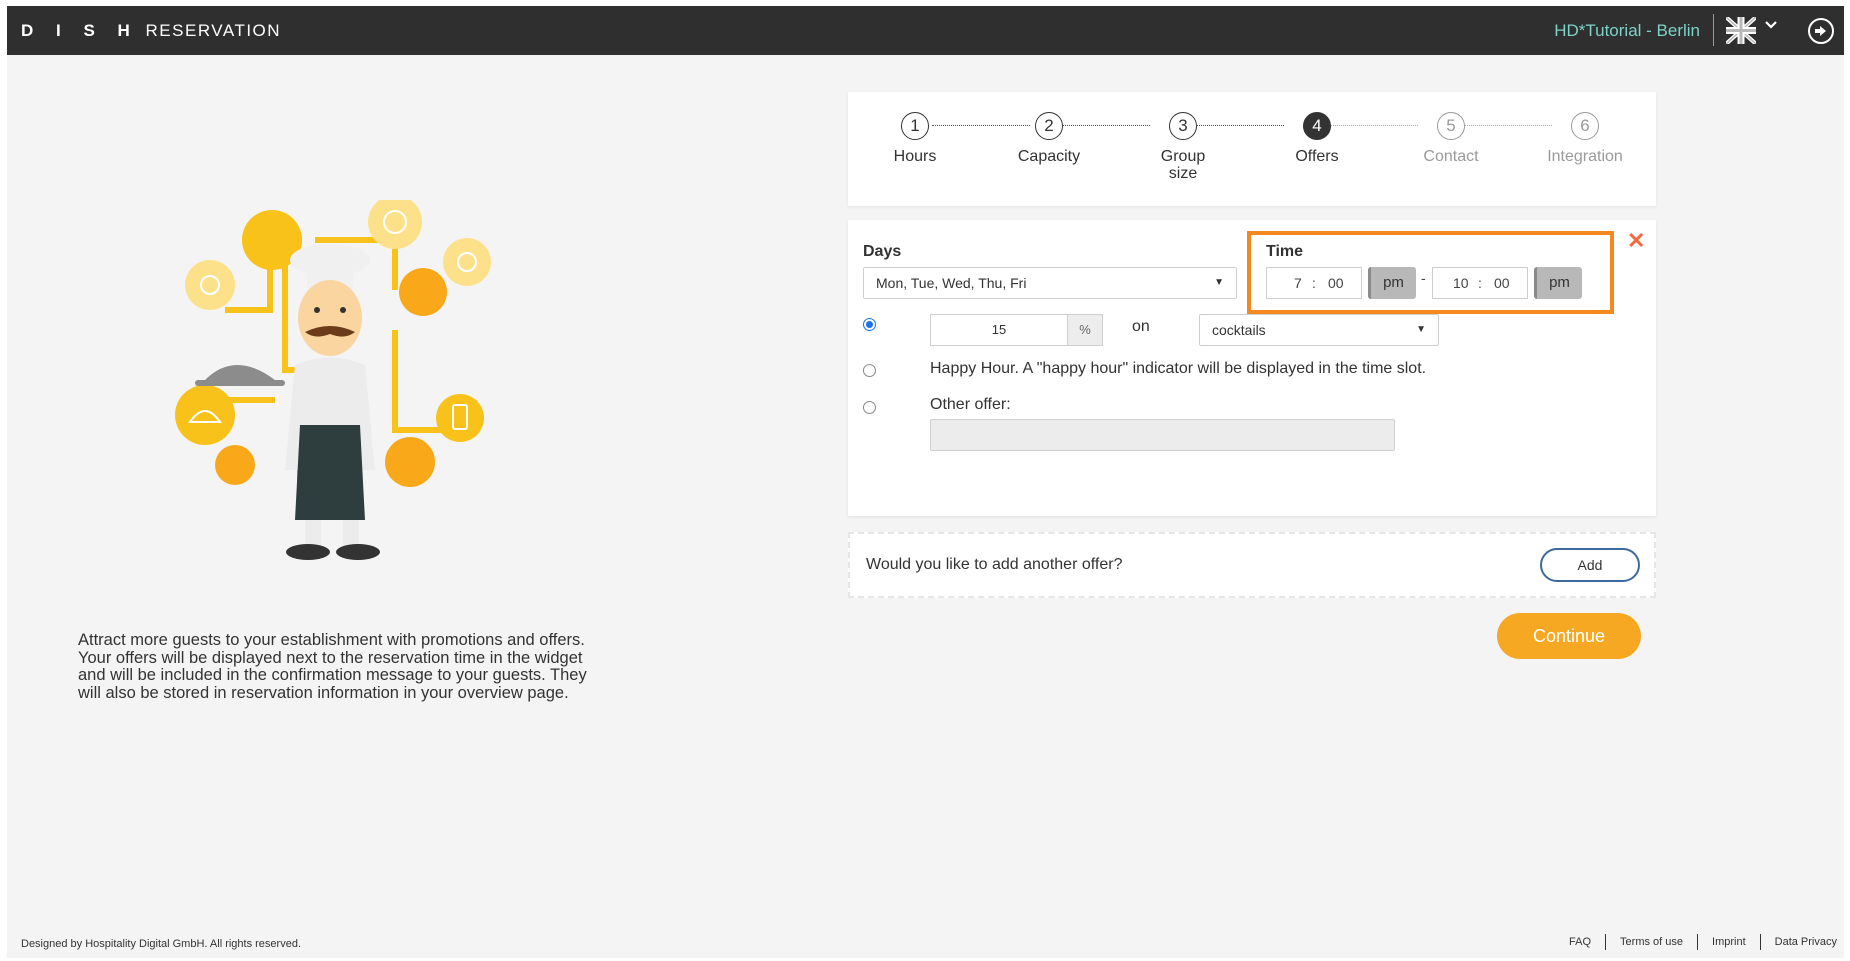  I want to click on other-offer-input, so click(1162, 435).